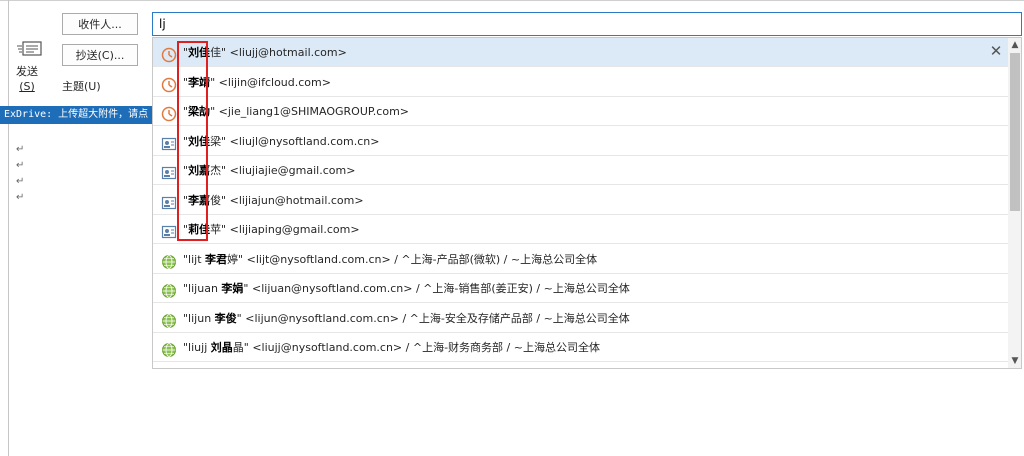 This screenshot has width=1024, height=456. Describe the element at coordinates (296, 200) in the screenshot. I see `email-address: <lijiajun@hotmail.com>` at that location.